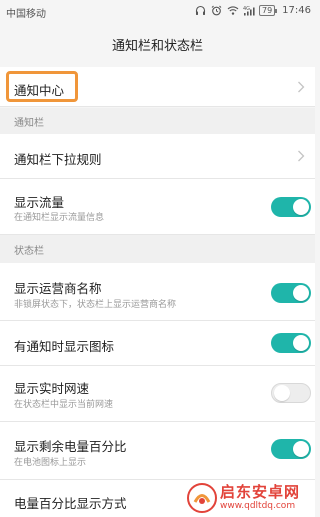 Image resolution: width=320 pixels, height=517 pixels. I want to click on show-carrier-subtitle: 非锁屏状态下，状态栏上显示运营商名称, so click(95, 305).